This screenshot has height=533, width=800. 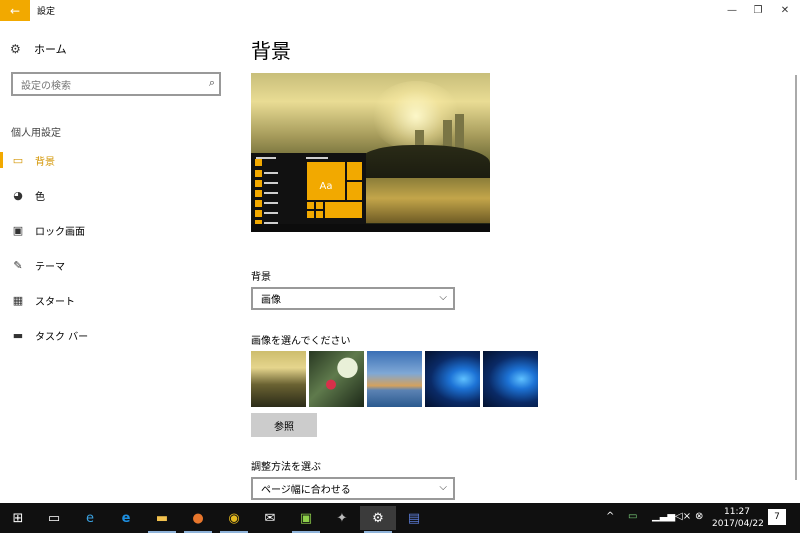 I want to click on mail-icon: ✉, so click(x=270, y=518).